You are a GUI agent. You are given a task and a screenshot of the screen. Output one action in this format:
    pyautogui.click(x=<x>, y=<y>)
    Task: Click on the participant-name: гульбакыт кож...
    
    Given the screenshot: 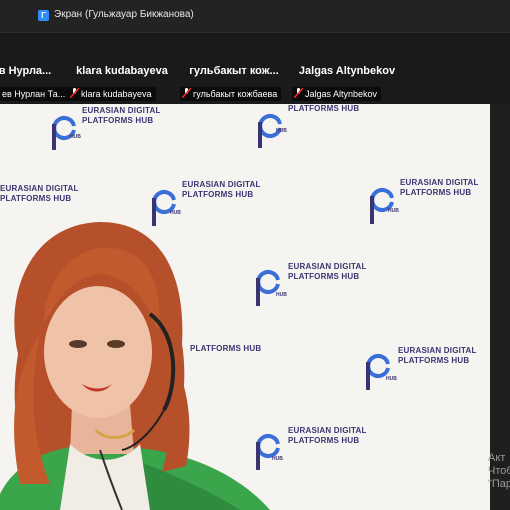 What is the action you would take?
    pyautogui.click(x=234, y=71)
    